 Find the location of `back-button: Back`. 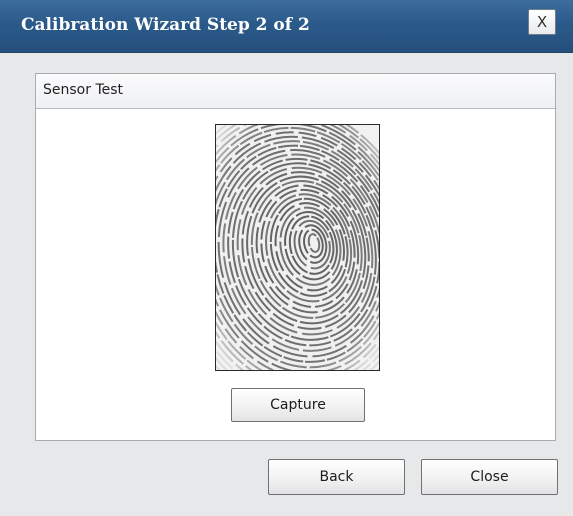

back-button: Back is located at coordinates (336, 477).